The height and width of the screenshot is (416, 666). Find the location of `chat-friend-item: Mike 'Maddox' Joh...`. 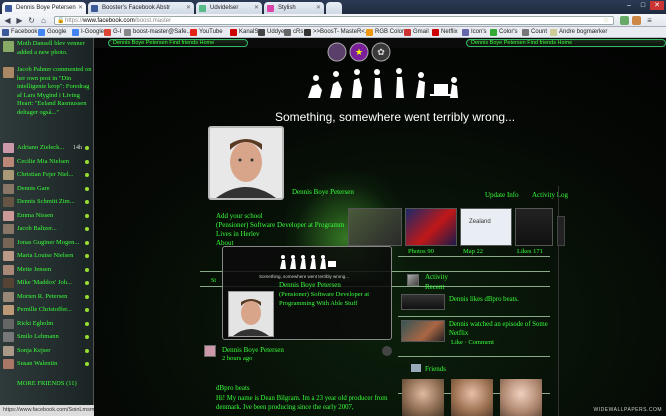

chat-friend-item: Mike 'Maddox' Joh... is located at coordinates (47, 283).